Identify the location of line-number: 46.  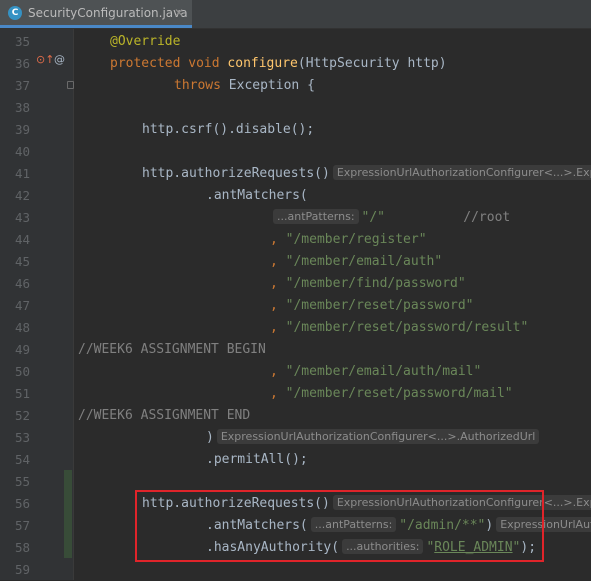
(22, 283).